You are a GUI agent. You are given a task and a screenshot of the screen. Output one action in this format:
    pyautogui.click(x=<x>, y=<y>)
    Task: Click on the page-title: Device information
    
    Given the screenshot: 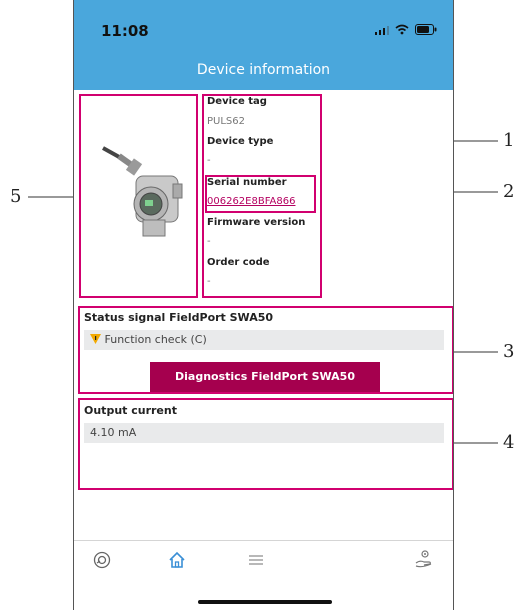 What is the action you would take?
    pyautogui.click(x=263, y=70)
    